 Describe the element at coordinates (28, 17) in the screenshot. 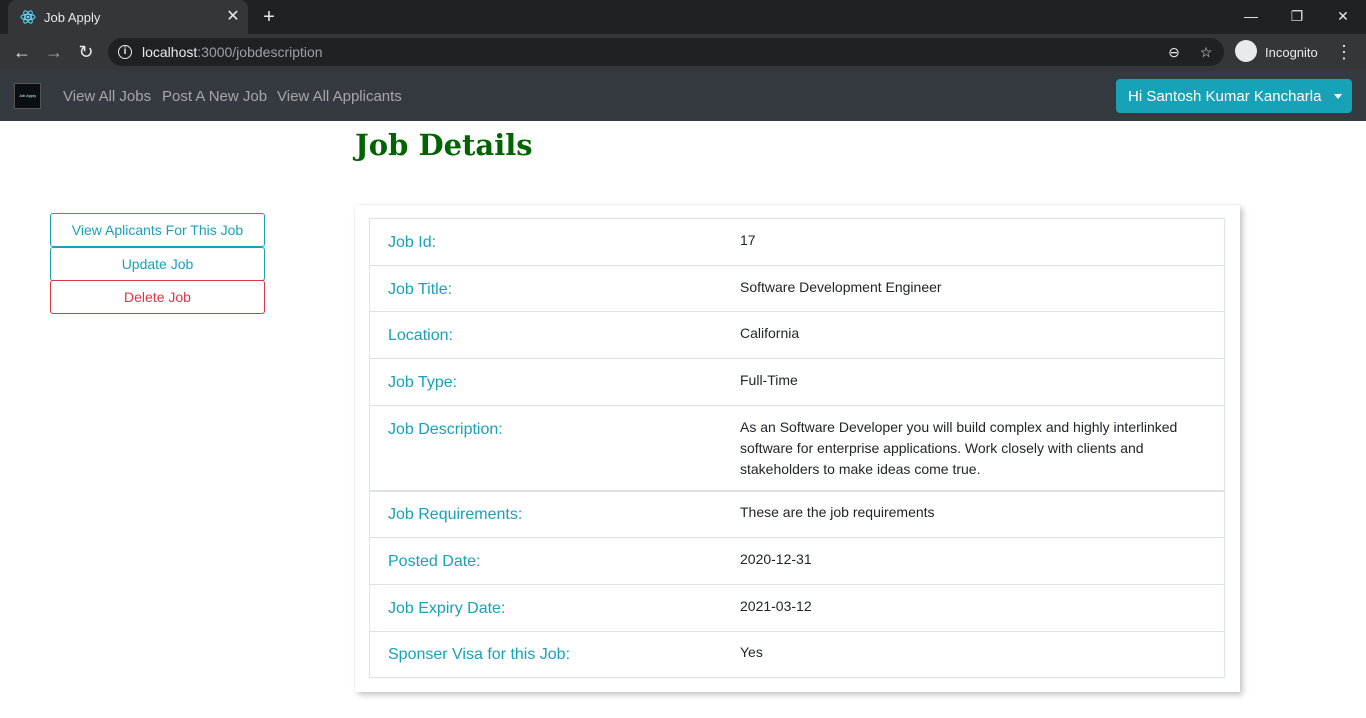

I see `react-icon` at that location.